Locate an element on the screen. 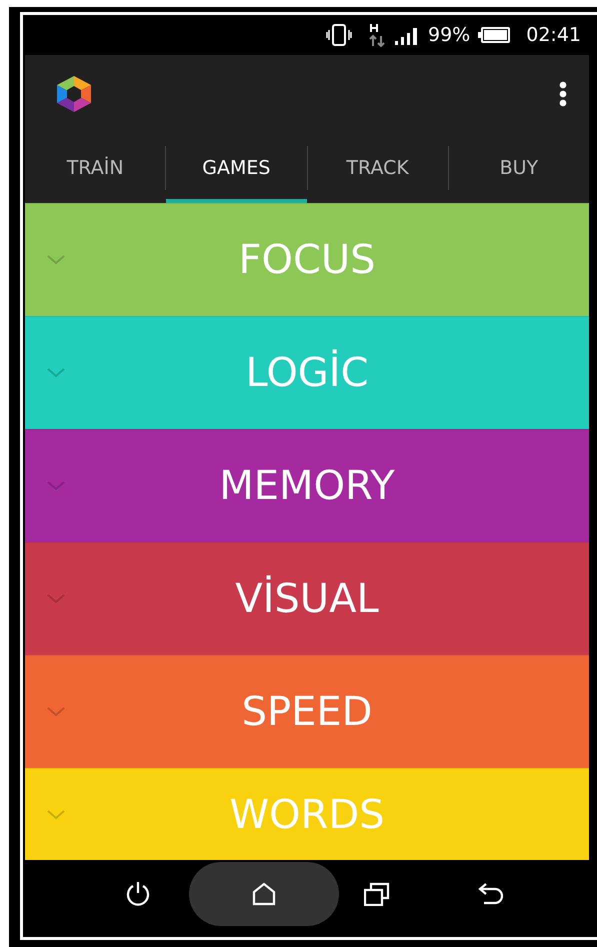 The width and height of the screenshot is (597, 947). recent-apps-icon is located at coordinates (377, 894).